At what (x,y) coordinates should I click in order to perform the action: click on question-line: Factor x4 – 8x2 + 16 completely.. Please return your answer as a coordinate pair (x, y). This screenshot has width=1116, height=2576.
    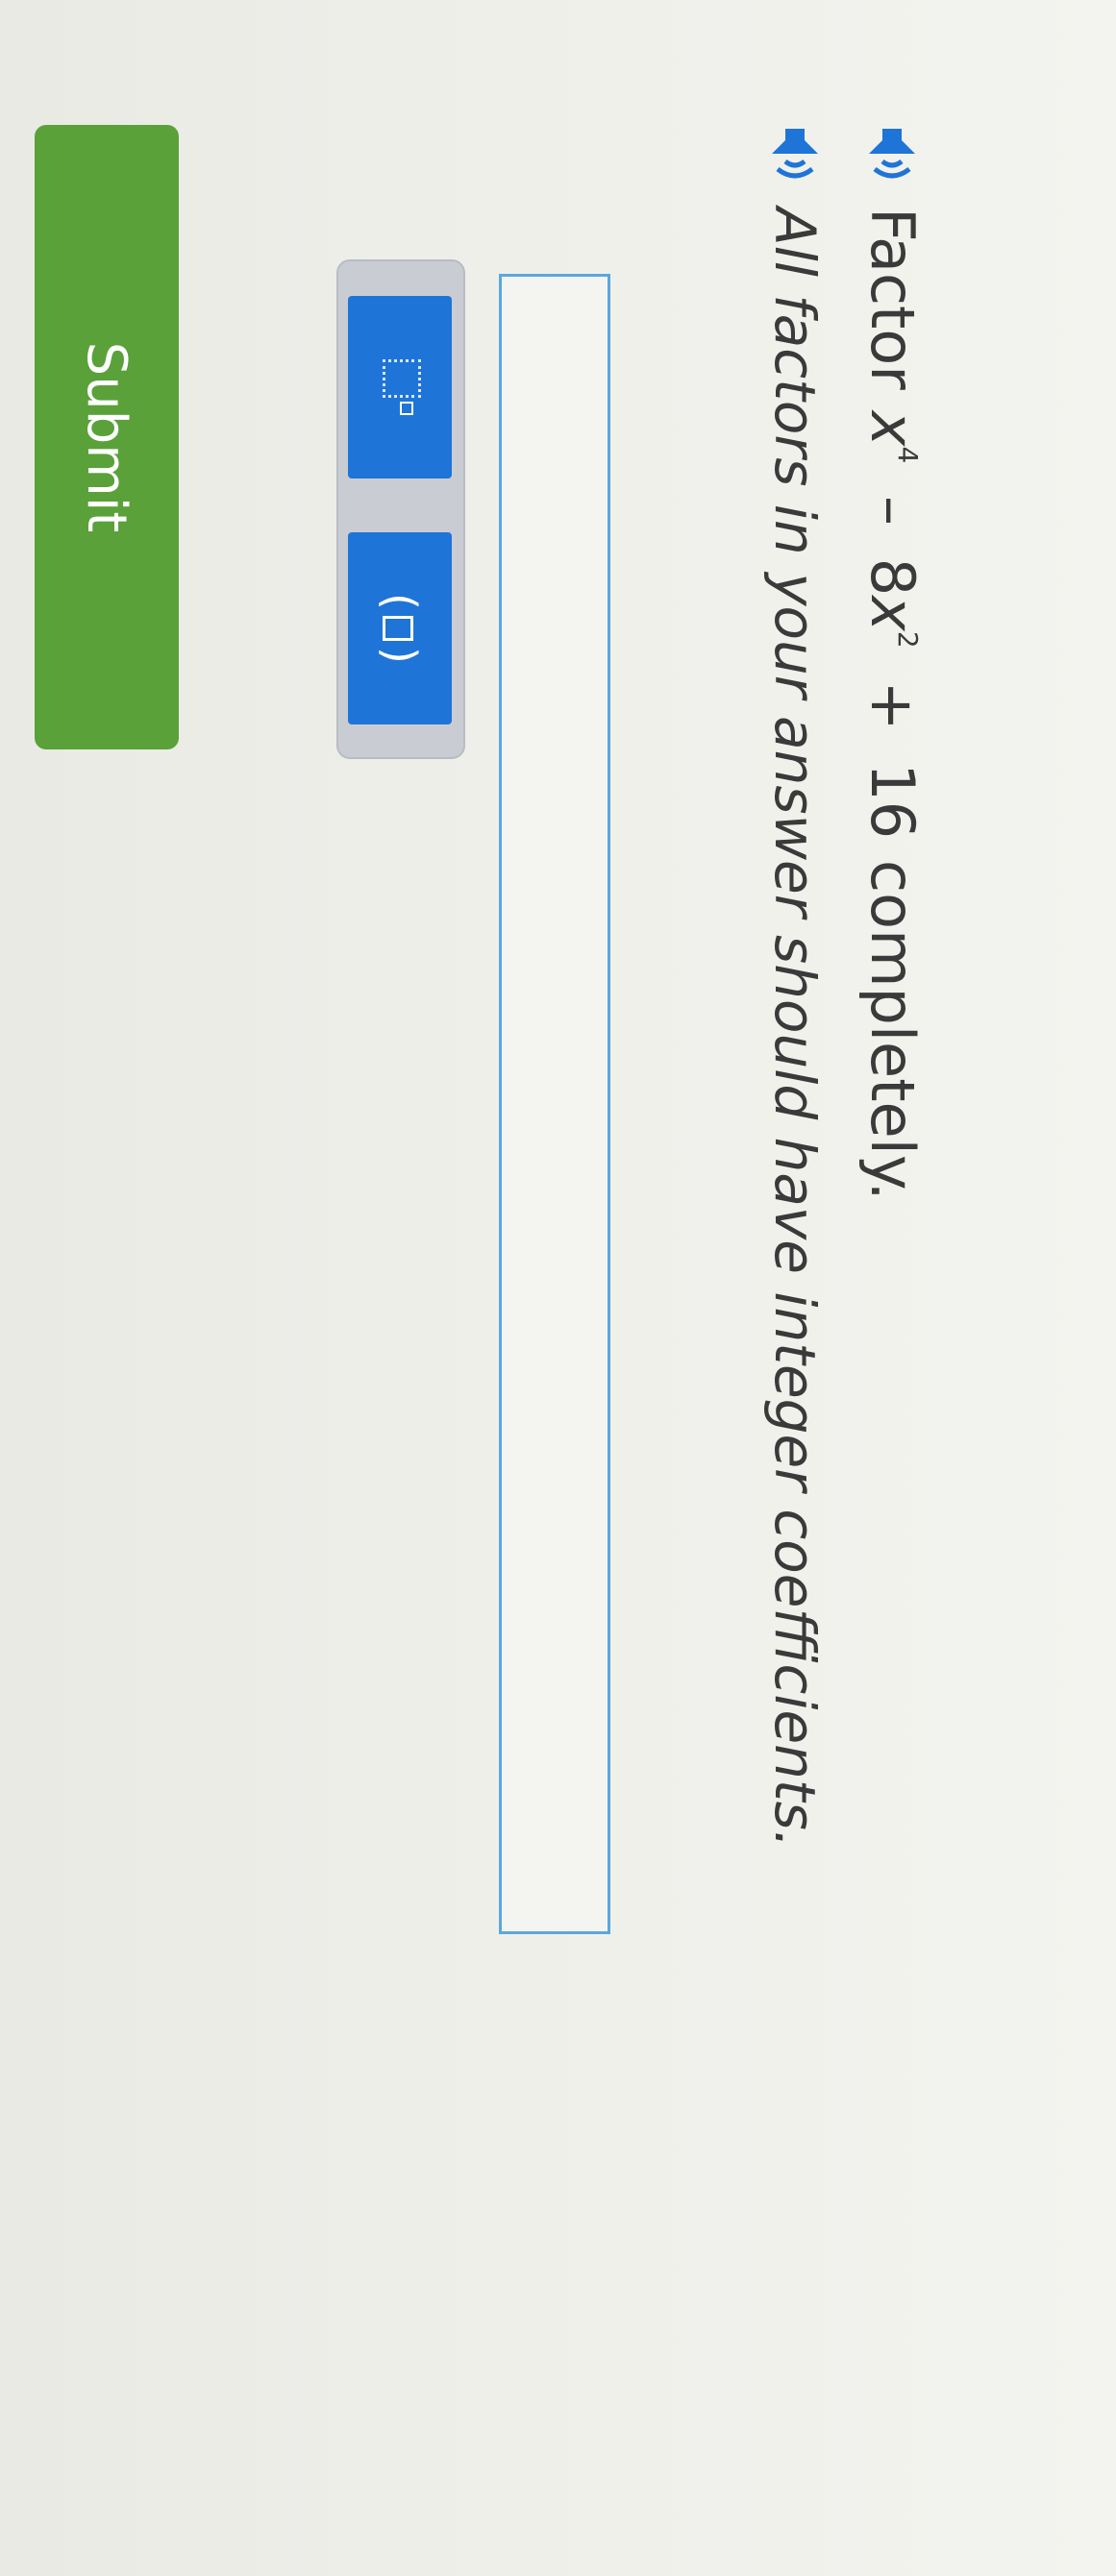
    Looking at the image, I should click on (892, 662).